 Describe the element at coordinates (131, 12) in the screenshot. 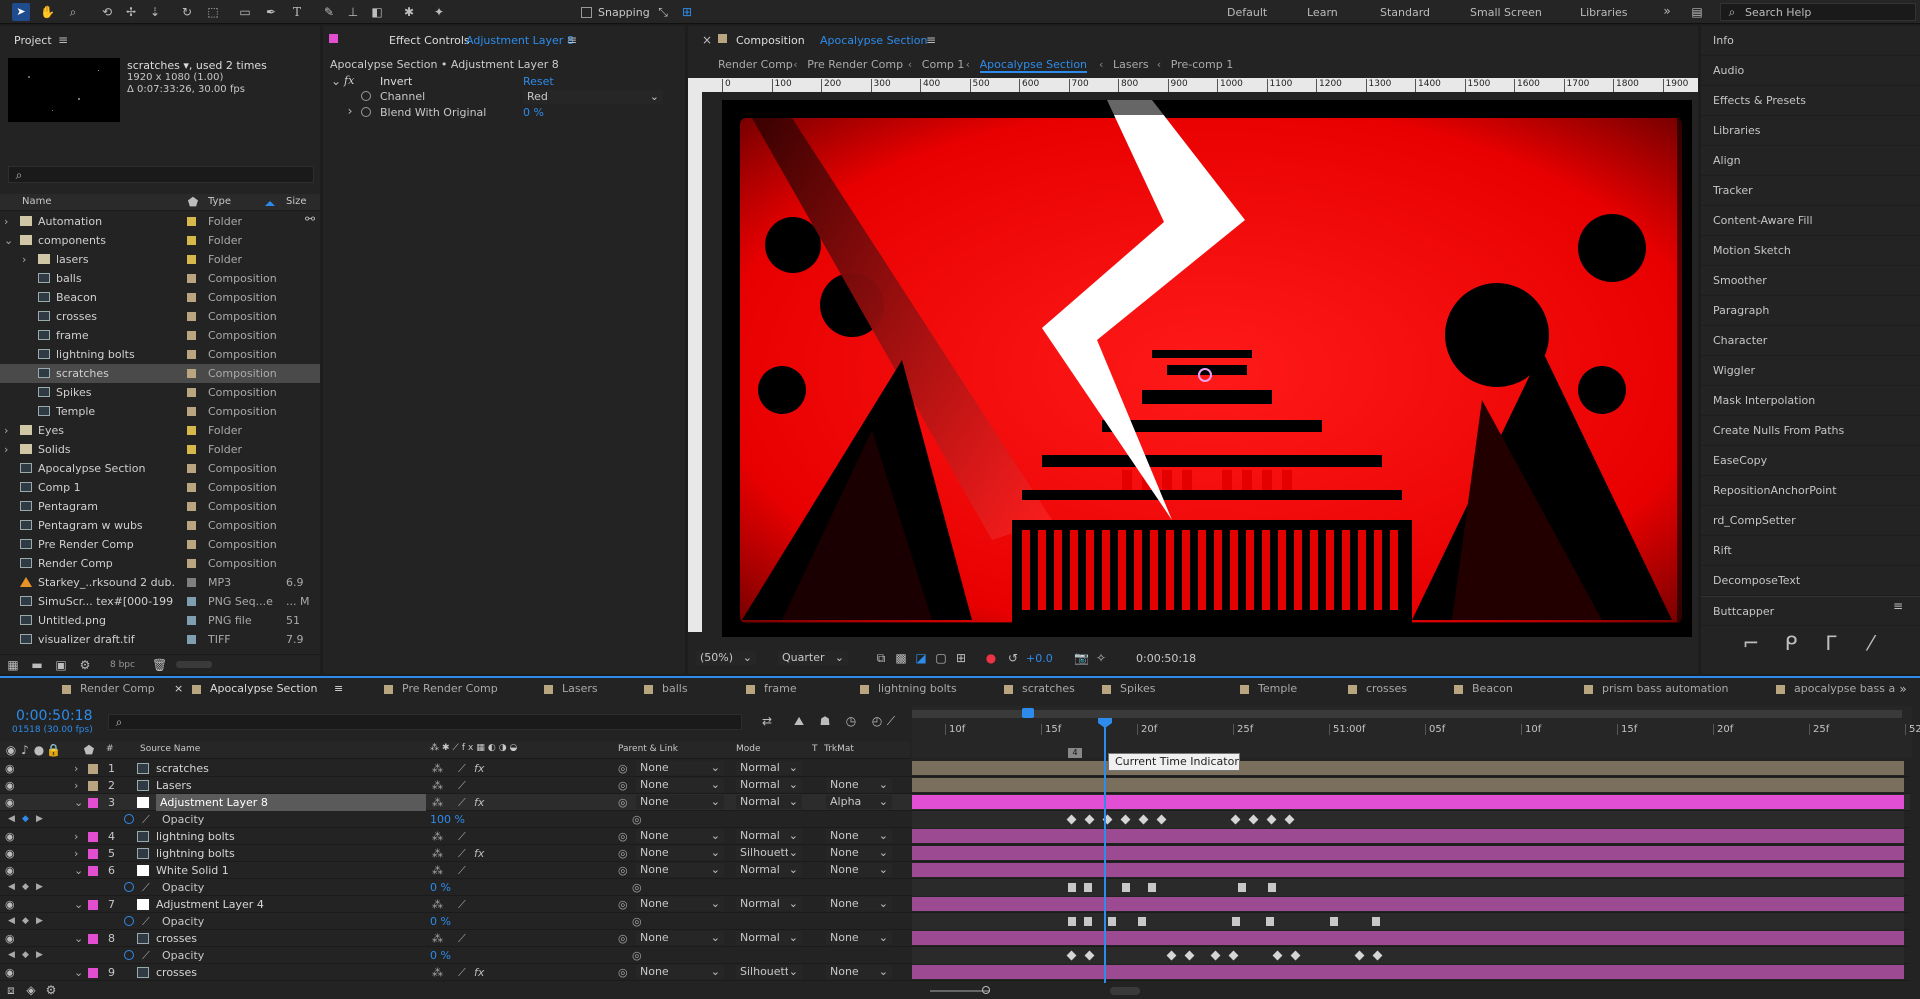

I see `pan-tool-icon: ✢` at that location.